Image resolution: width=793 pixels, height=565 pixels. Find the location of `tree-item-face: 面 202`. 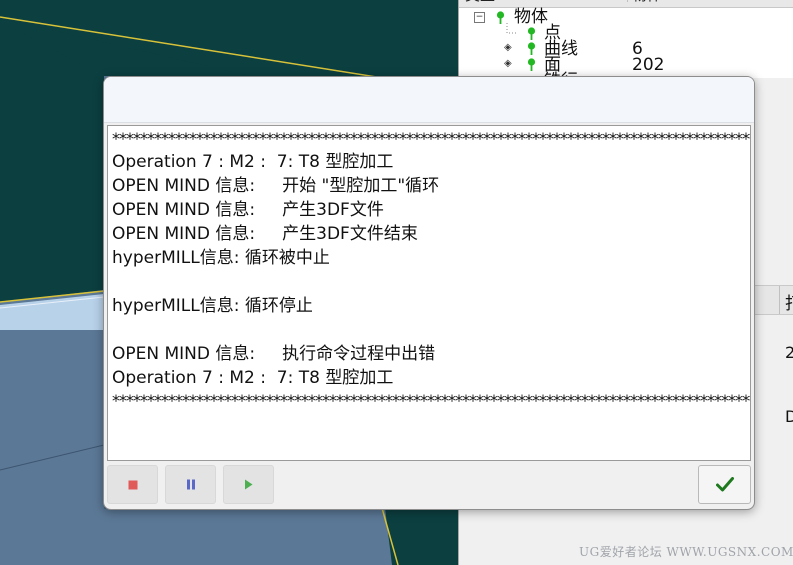

tree-item-face: 面 202 is located at coordinates (664, 65).